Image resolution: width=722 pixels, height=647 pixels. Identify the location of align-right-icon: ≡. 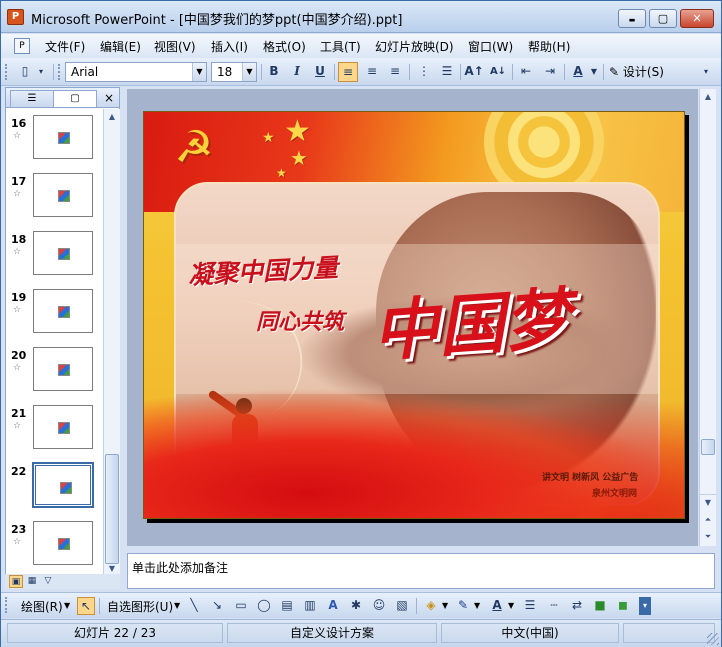
(395, 72).